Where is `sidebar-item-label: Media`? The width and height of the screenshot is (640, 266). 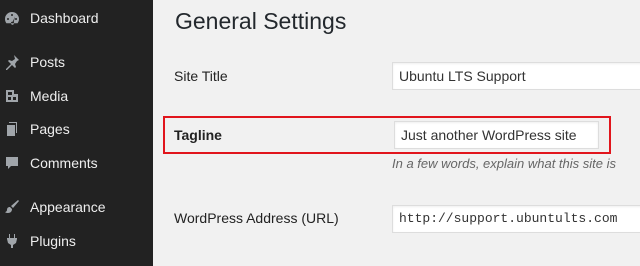 sidebar-item-label: Media is located at coordinates (49, 96).